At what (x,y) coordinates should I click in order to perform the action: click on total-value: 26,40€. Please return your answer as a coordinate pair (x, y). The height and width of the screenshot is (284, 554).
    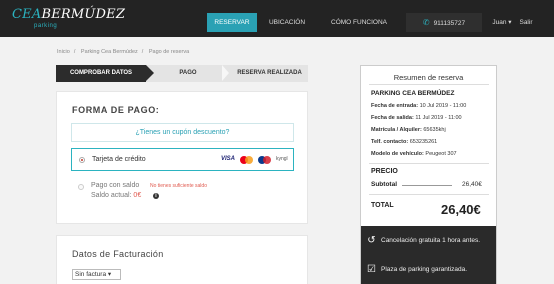
    Looking at the image, I should click on (461, 209).